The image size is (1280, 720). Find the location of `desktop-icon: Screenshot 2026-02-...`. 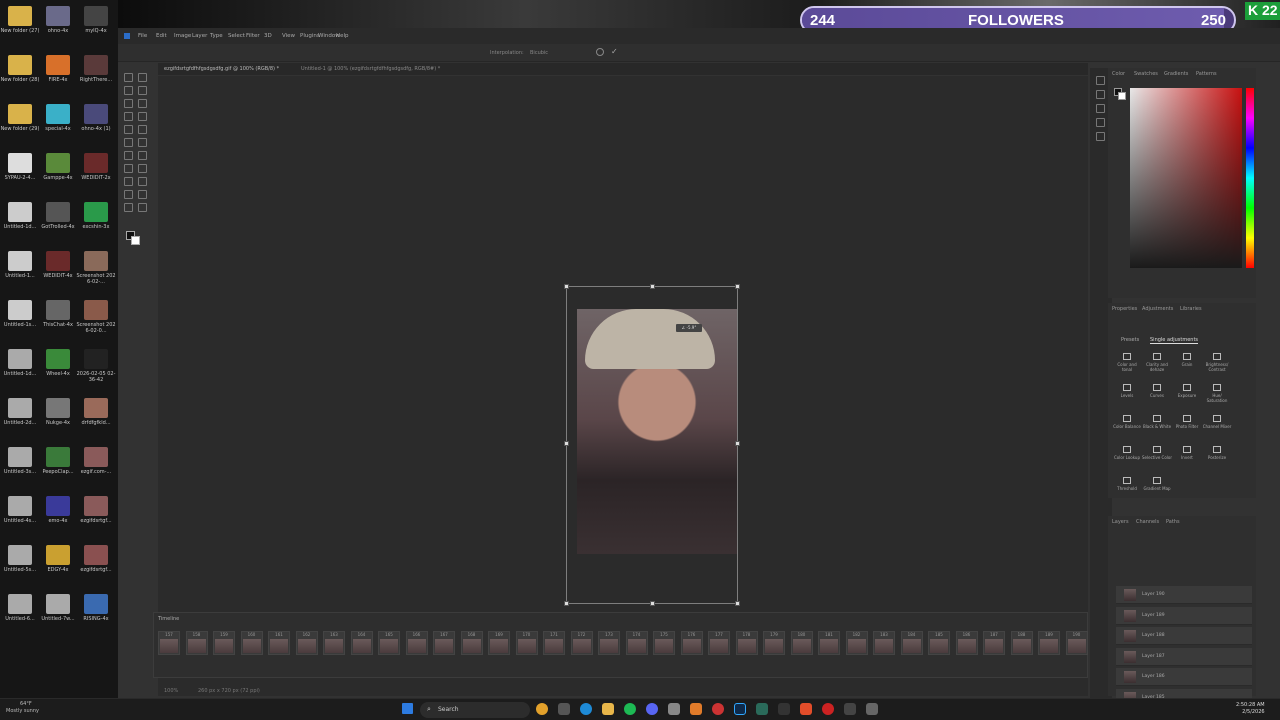

desktop-icon: Screenshot 2026-02-... is located at coordinates (96, 273).